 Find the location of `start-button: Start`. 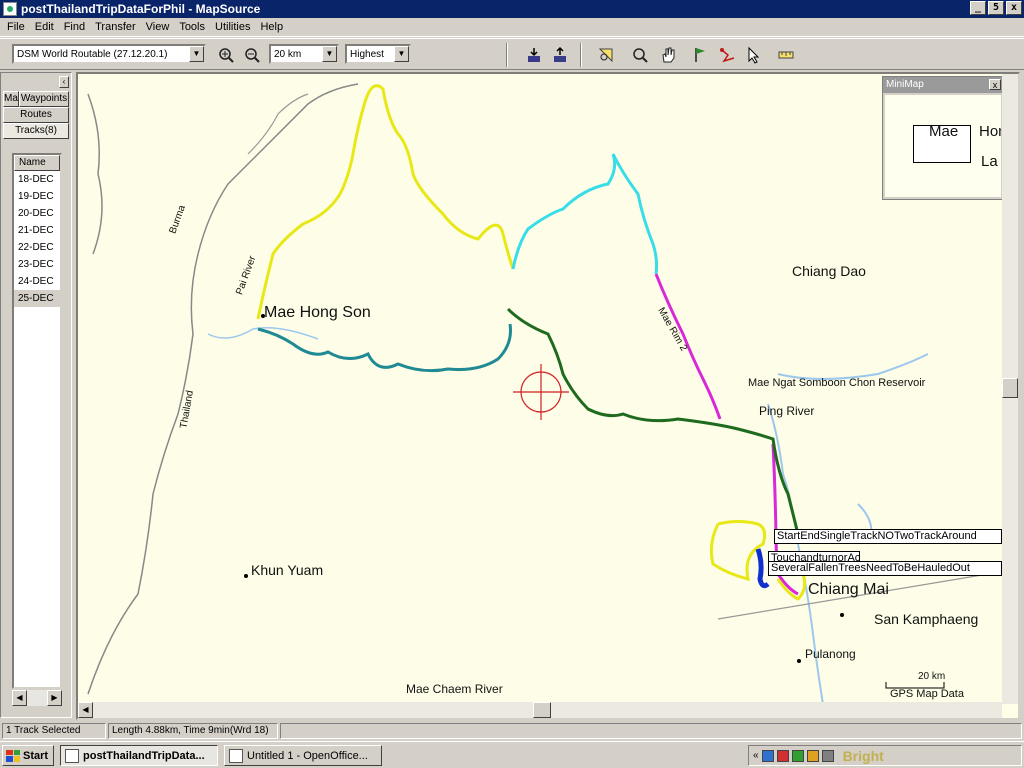

start-button: Start is located at coordinates (28, 755).